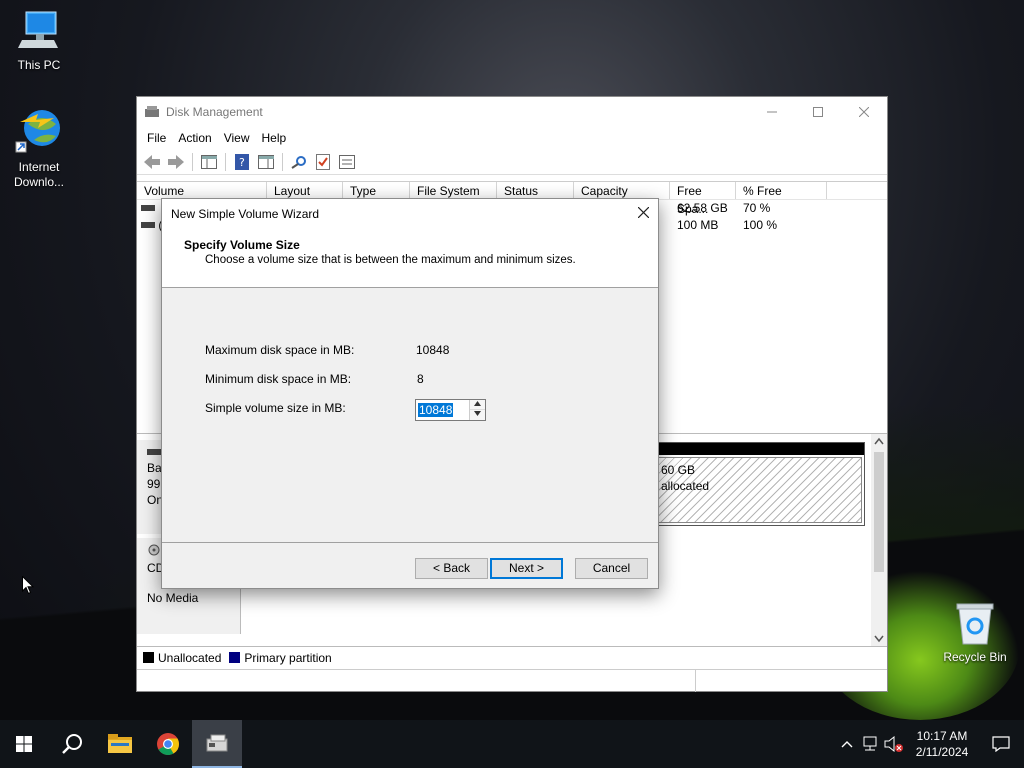 Image resolution: width=1024 pixels, height=768 pixels. What do you see at coordinates (245, 214) in the screenshot?
I see `dialog-title: New Simple Volume Wizard` at bounding box center [245, 214].